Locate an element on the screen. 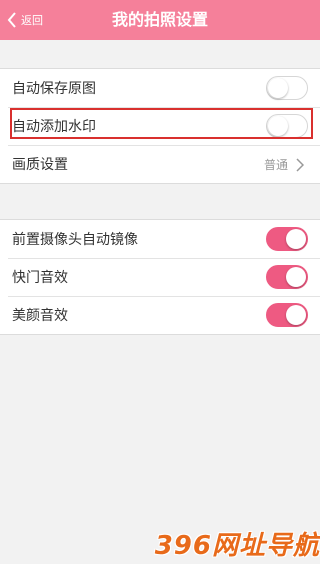  setting-label: 美颜音效 is located at coordinates (40, 316).